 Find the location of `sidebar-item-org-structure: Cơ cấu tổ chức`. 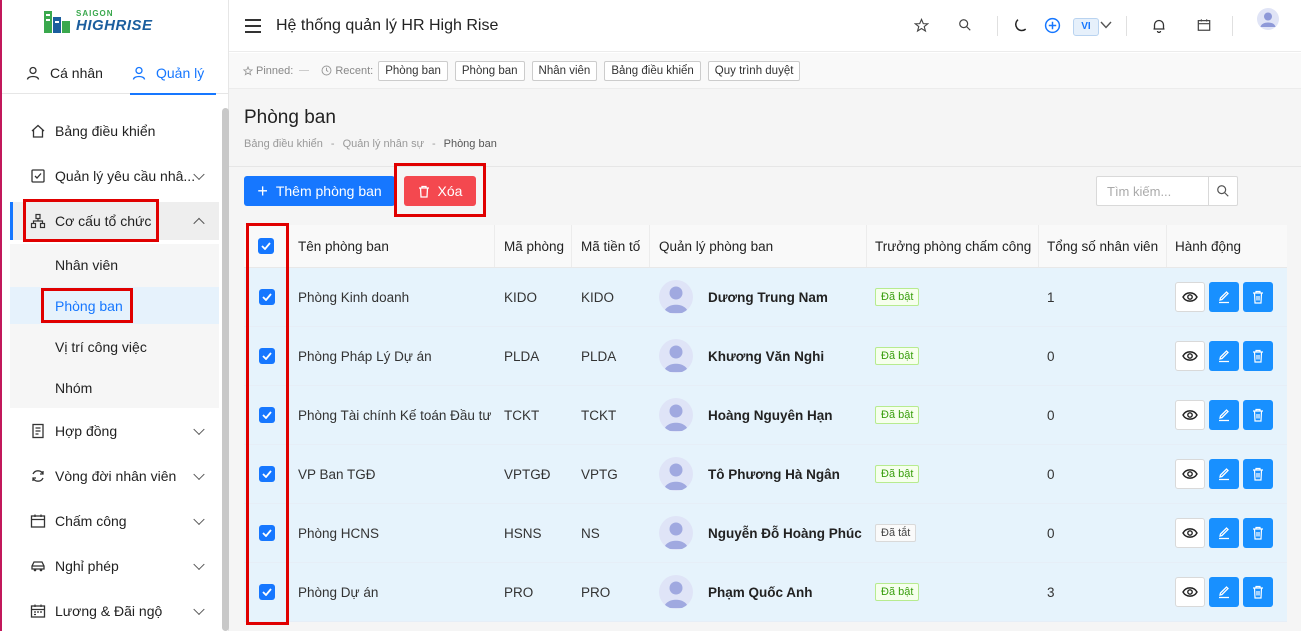

sidebar-item-org-structure: Cơ cấu tổ chức is located at coordinates (114, 221).